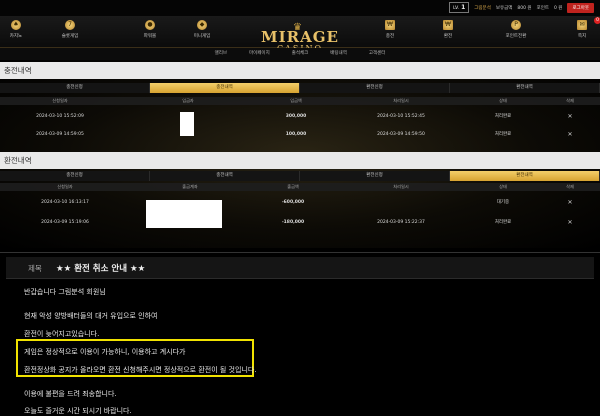 Image resolution: width=600 pixels, height=416 pixels. I want to click on nav-deposit: ₩ 충전, so click(390, 29).